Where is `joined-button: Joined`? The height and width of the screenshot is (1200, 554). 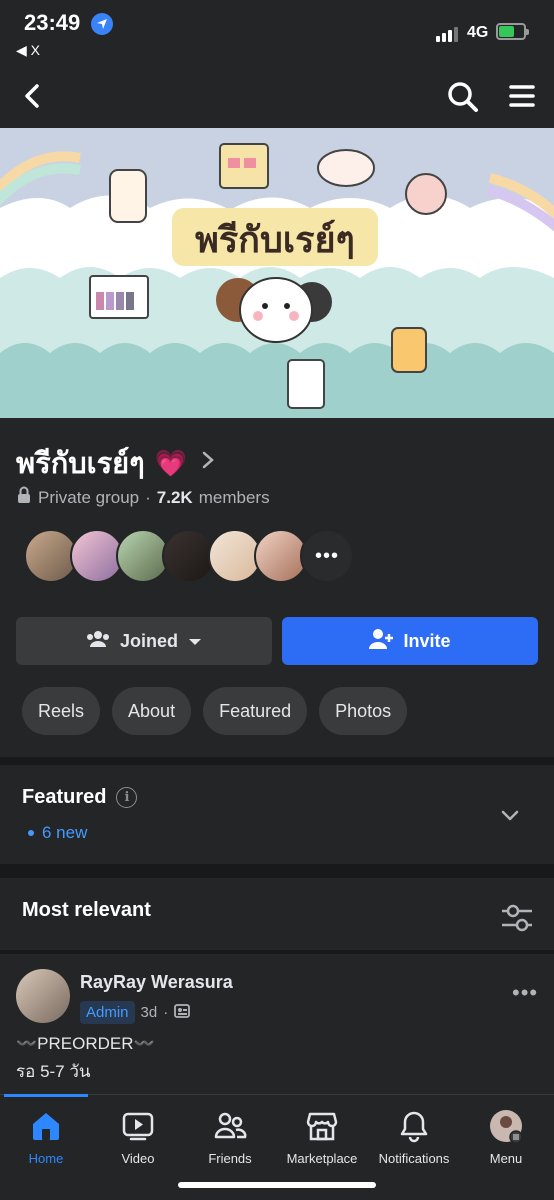 joined-button: Joined is located at coordinates (144, 641).